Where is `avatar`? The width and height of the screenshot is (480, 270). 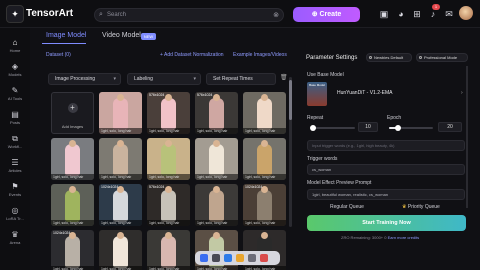
avatar is located at coordinates (466, 13).